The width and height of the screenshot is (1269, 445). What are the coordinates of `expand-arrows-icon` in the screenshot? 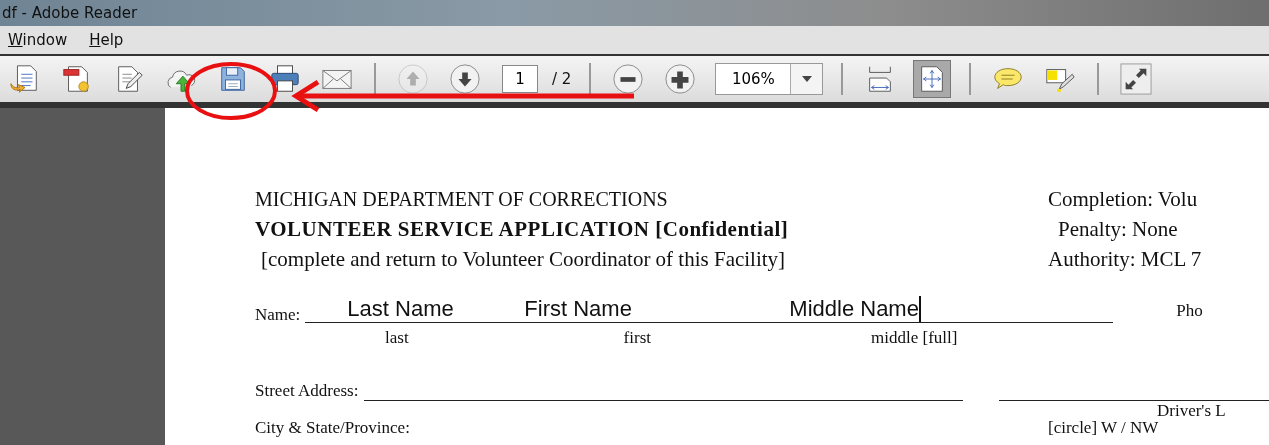 It's located at (1136, 79).